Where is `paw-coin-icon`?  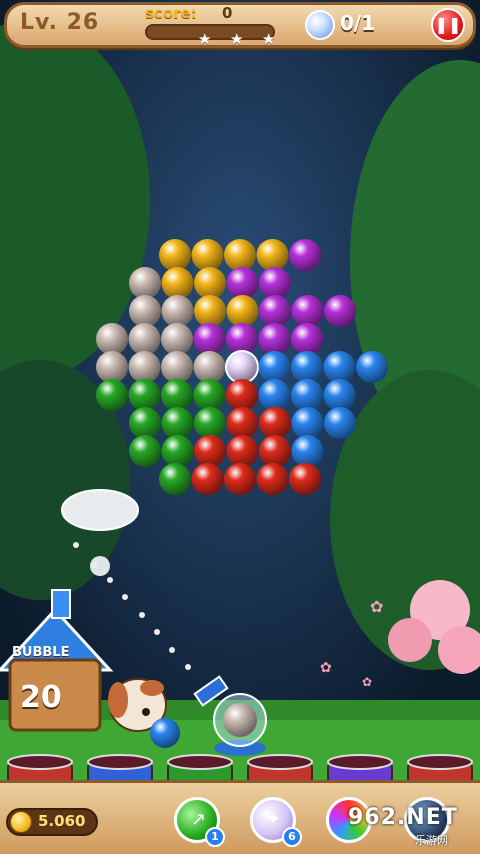
paw-coin-icon is located at coordinates (21, 822).